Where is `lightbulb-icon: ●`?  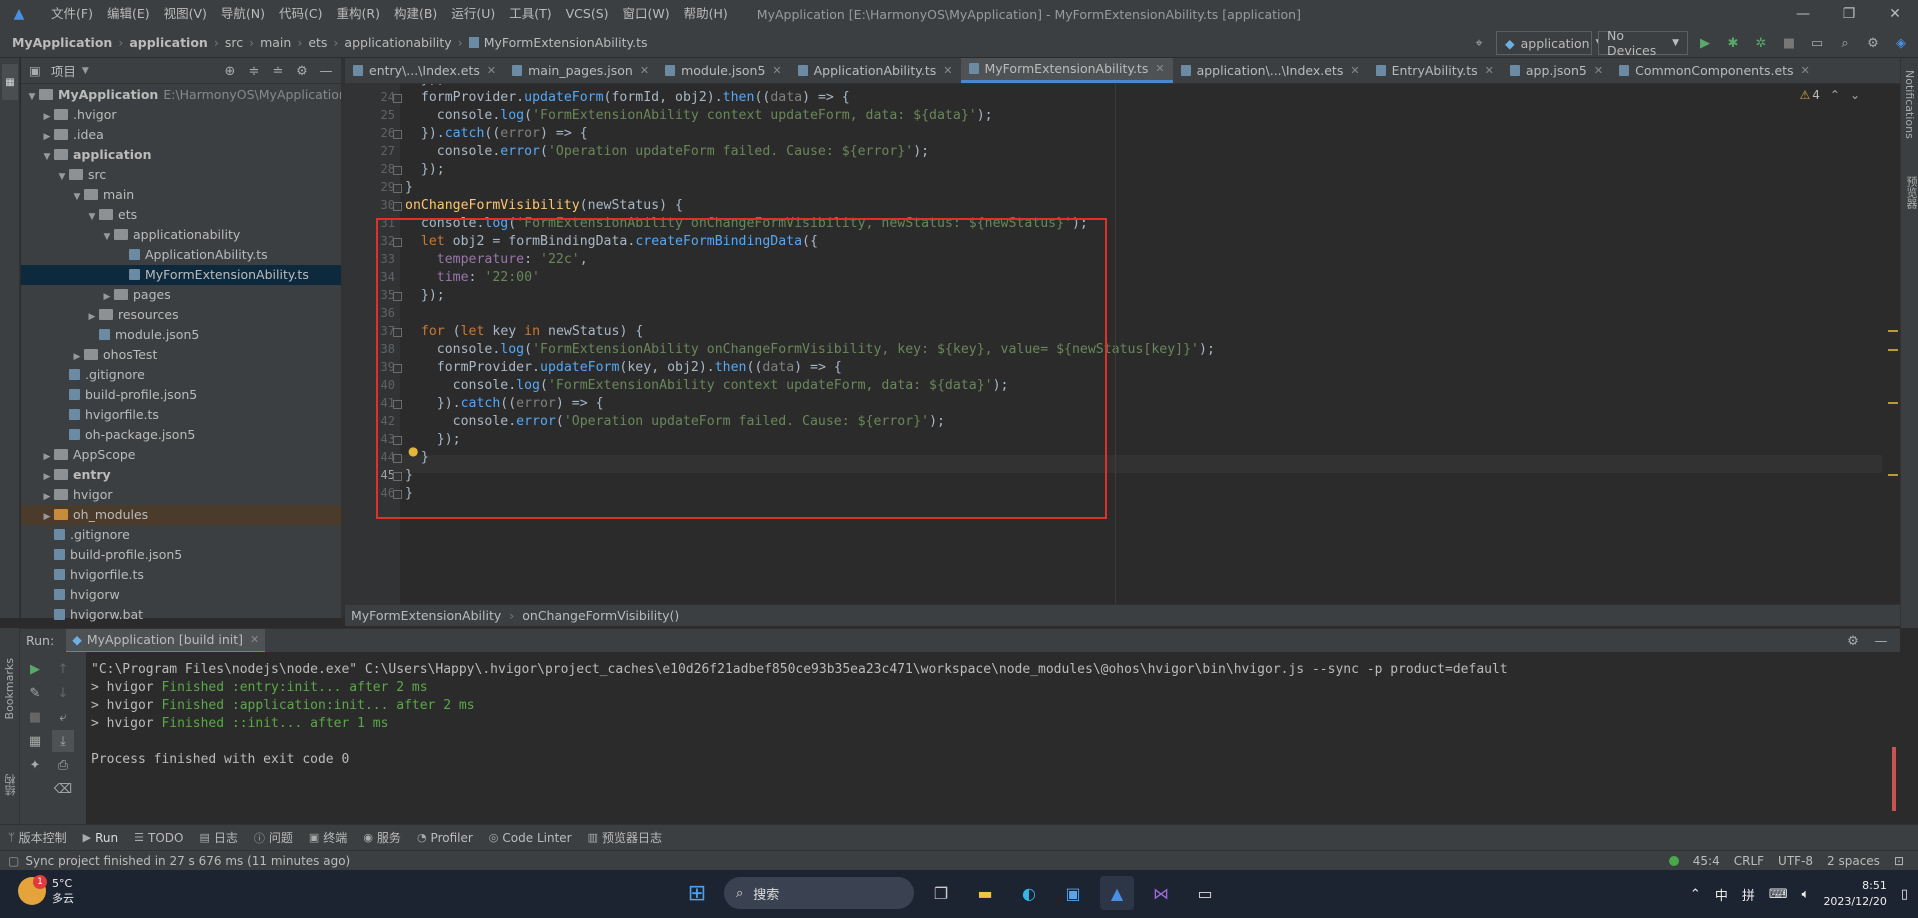
lightbulb-icon: ● is located at coordinates (413, 451).